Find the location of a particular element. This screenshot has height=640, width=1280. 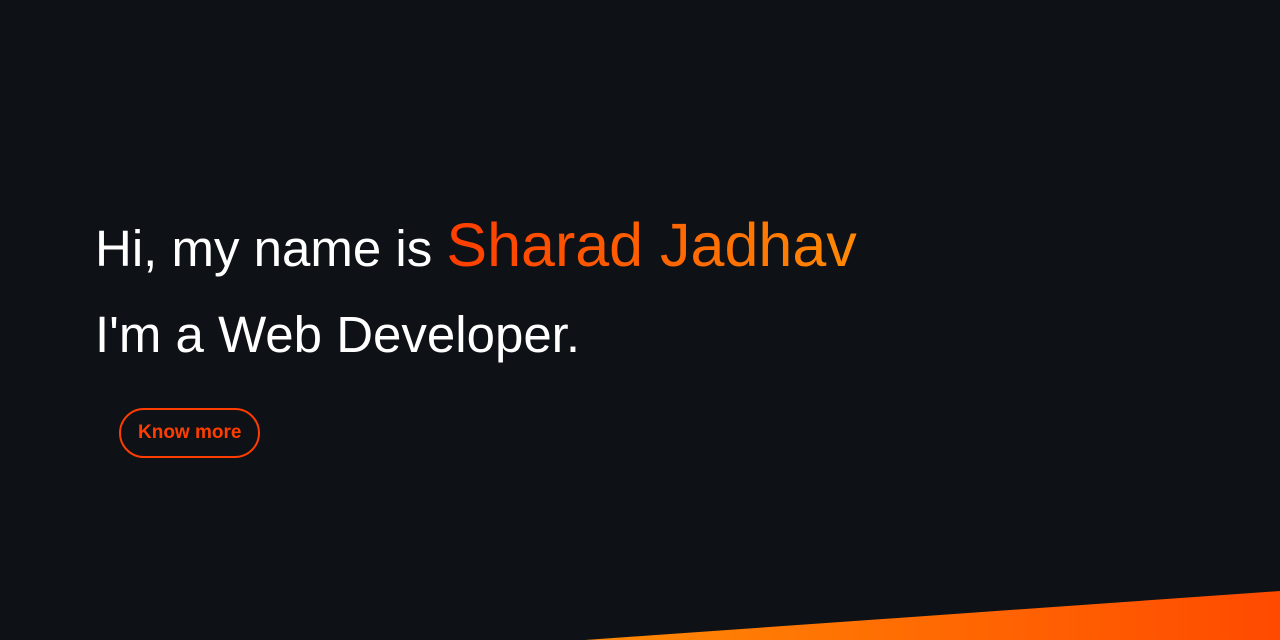

tagline-text: I'm a Web Developer. is located at coordinates (338, 334).